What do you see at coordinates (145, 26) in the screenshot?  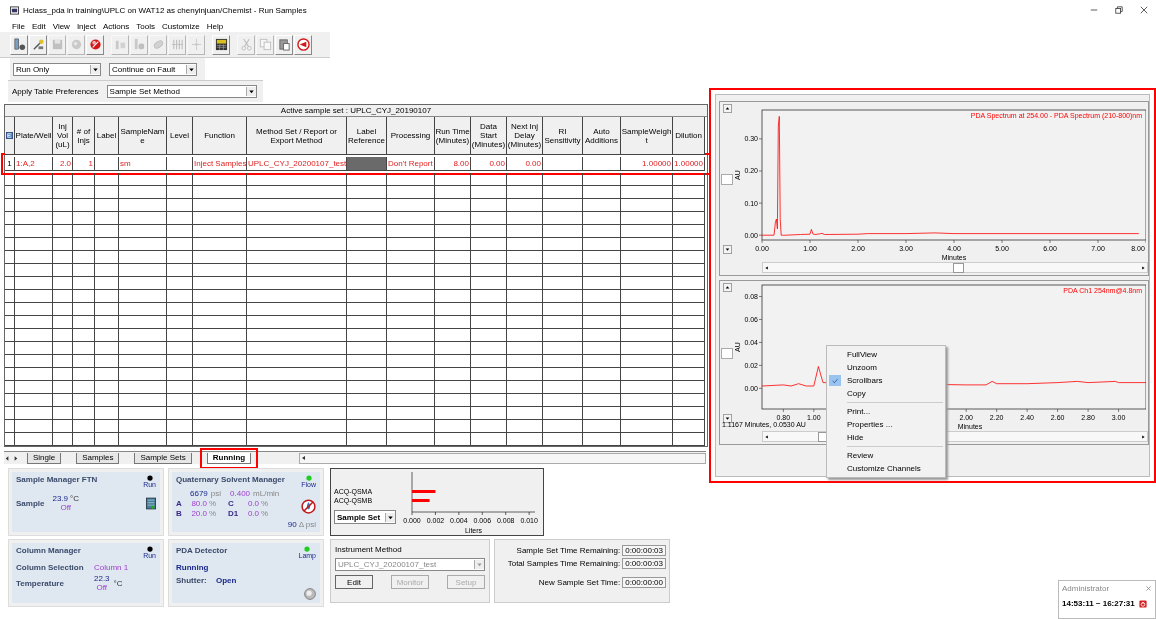 I see `menu-item: Tools` at bounding box center [145, 26].